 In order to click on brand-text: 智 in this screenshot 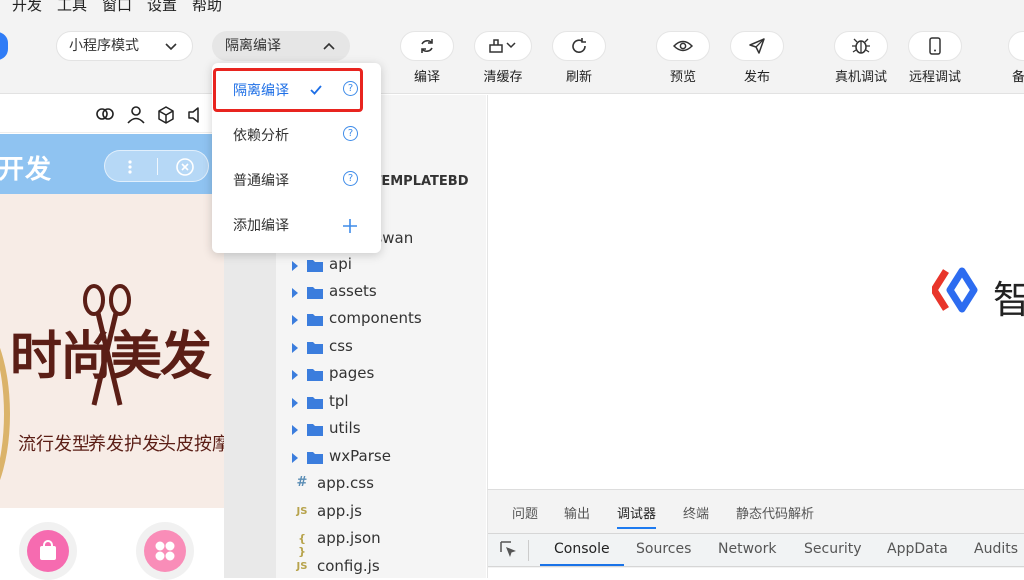, I will do `click(1008, 300)`.